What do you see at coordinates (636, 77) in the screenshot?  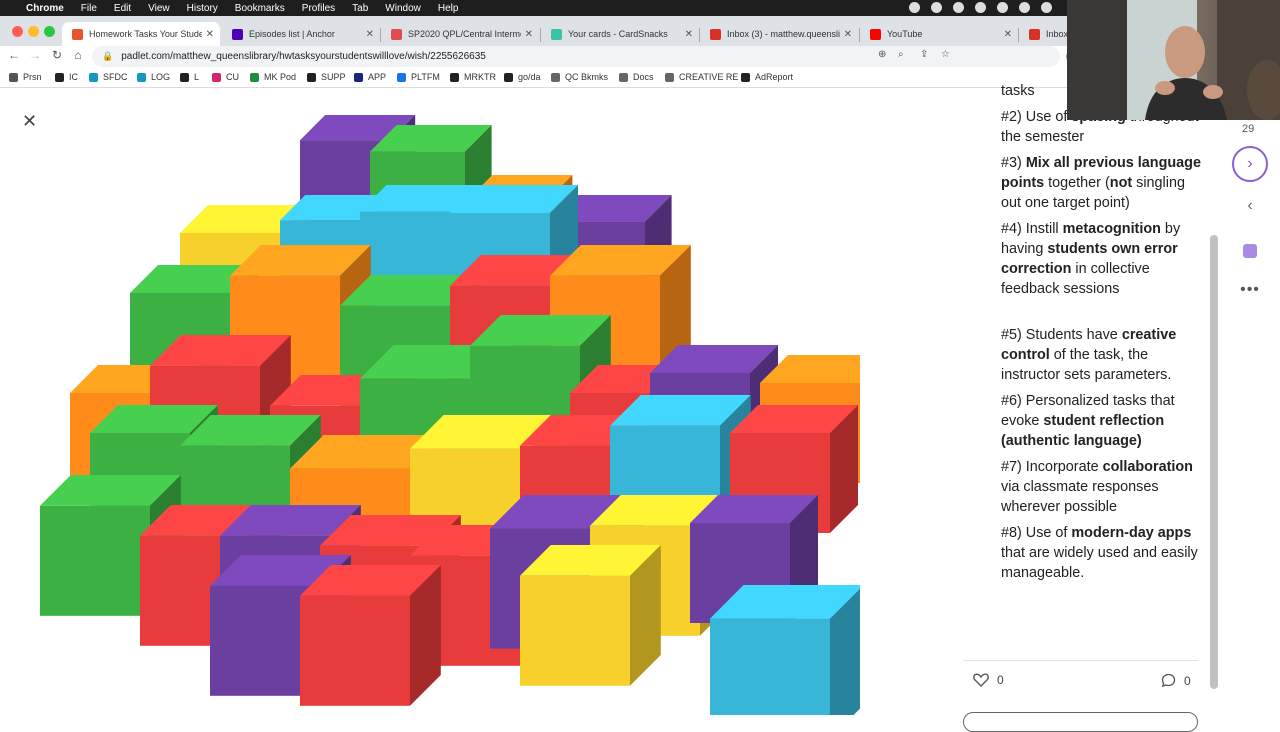 I see `bookmark-item: Docs` at bounding box center [636, 77].